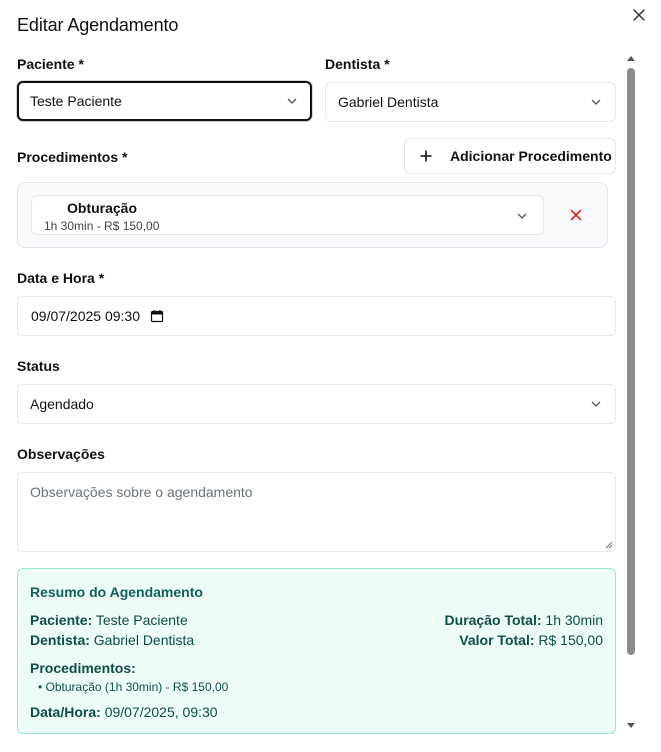 Image resolution: width=661 pixels, height=752 pixels. I want to click on paciente-select: Teste Paciente, so click(164, 101).